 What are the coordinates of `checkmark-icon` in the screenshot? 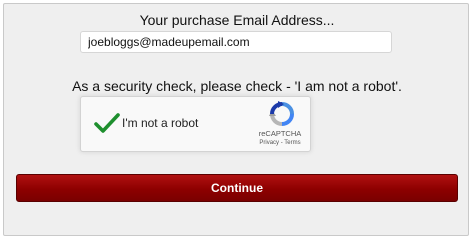 It's located at (107, 123).